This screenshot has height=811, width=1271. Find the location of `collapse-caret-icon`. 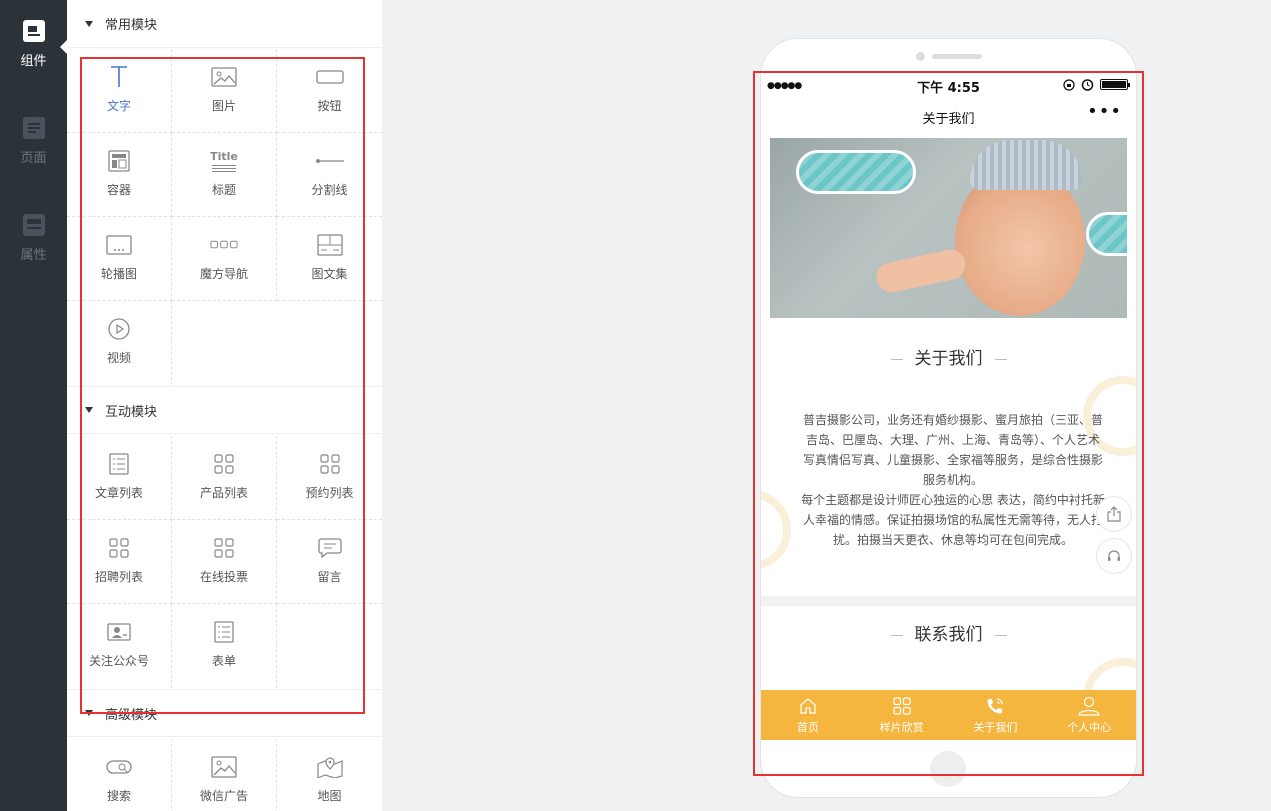

collapse-caret-icon is located at coordinates (89, 713).